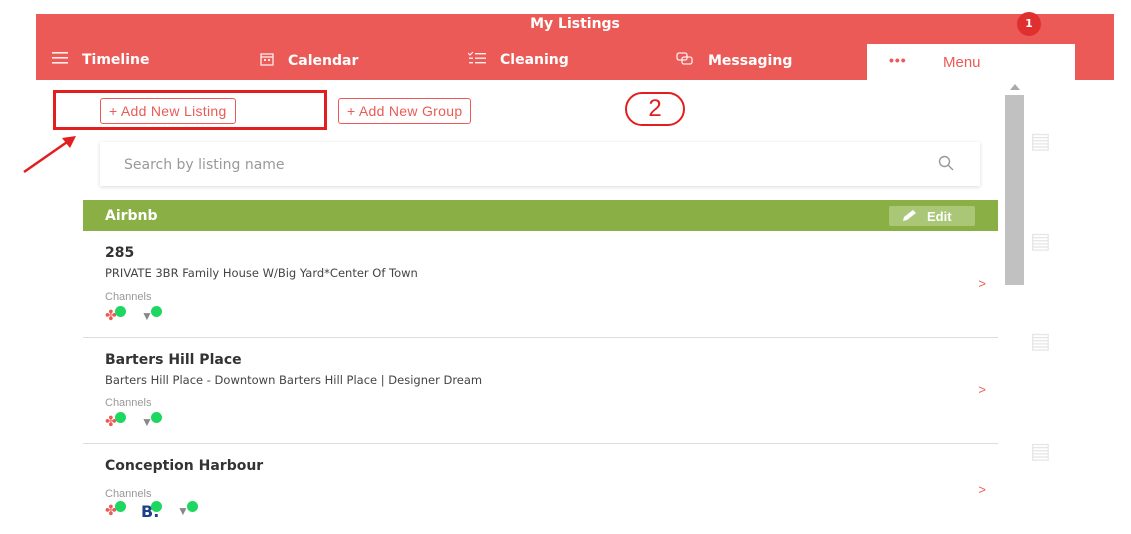 The height and width of the screenshot is (534, 1131). I want to click on step-number-badge: 2, so click(655, 109).